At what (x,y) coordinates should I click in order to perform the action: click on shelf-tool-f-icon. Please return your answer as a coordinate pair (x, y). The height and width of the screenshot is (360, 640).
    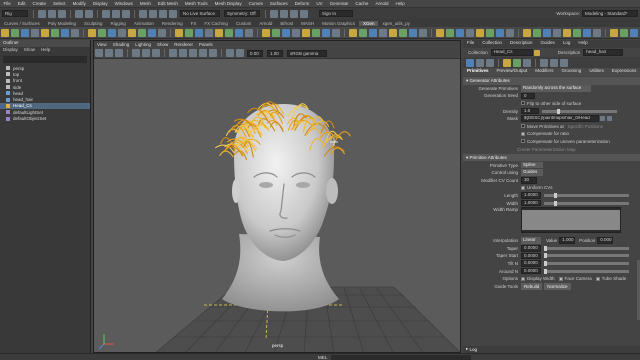
    Looking at the image, I should click on (403, 32).